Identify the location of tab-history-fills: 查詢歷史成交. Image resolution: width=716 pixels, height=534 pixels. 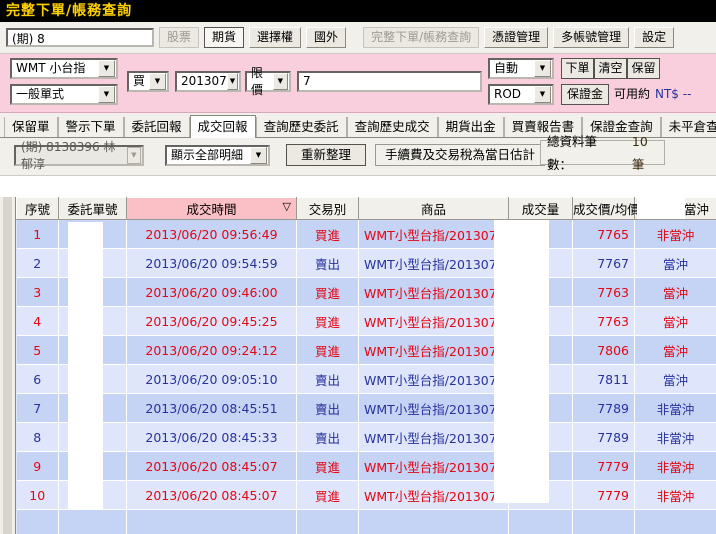
(392, 127).